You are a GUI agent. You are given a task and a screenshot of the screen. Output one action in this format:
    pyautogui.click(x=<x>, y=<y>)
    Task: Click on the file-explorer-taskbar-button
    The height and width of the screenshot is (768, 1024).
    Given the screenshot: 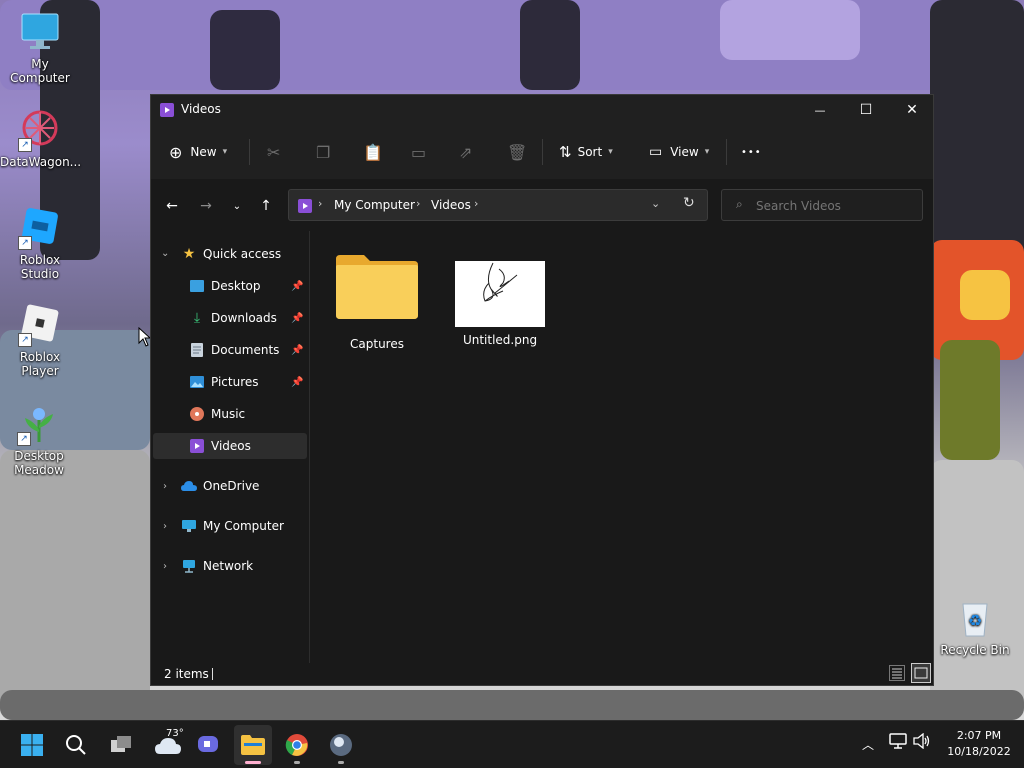 What is the action you would take?
    pyautogui.click(x=253, y=745)
    